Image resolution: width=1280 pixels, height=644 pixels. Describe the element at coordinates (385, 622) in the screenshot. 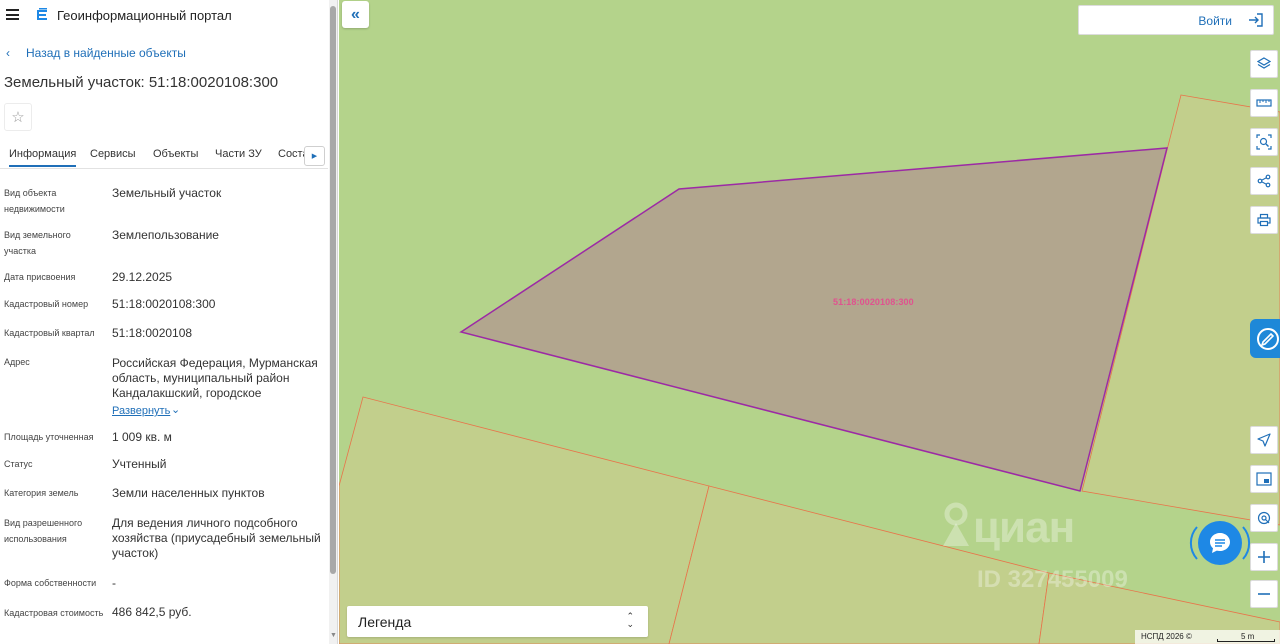

I see `legend-label: Легенда` at that location.